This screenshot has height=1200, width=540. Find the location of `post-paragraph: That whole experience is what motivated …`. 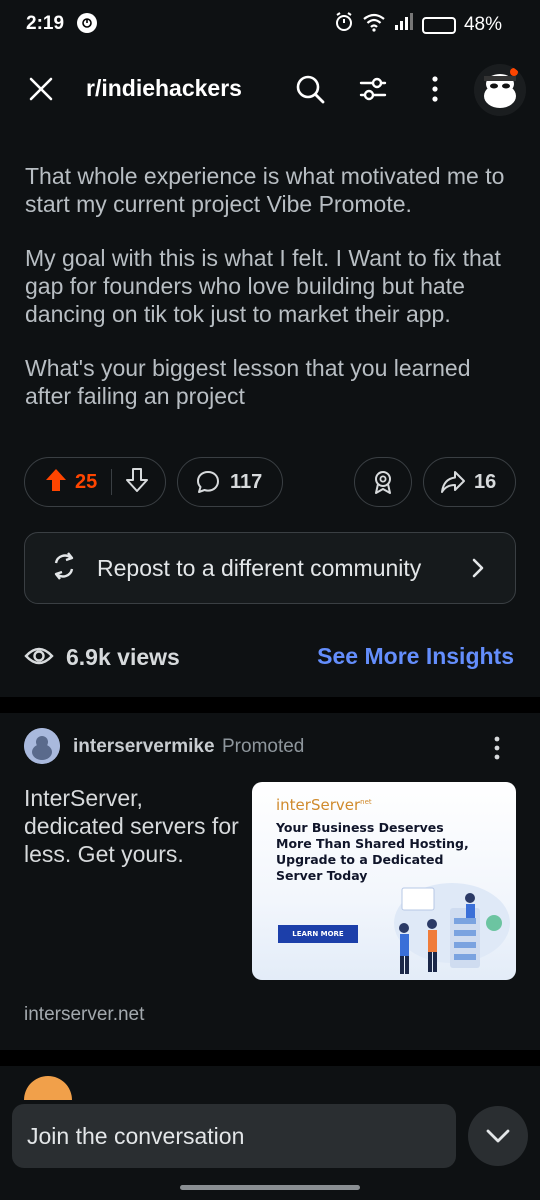

post-paragraph: That whole experience is what motivated … is located at coordinates (265, 190).